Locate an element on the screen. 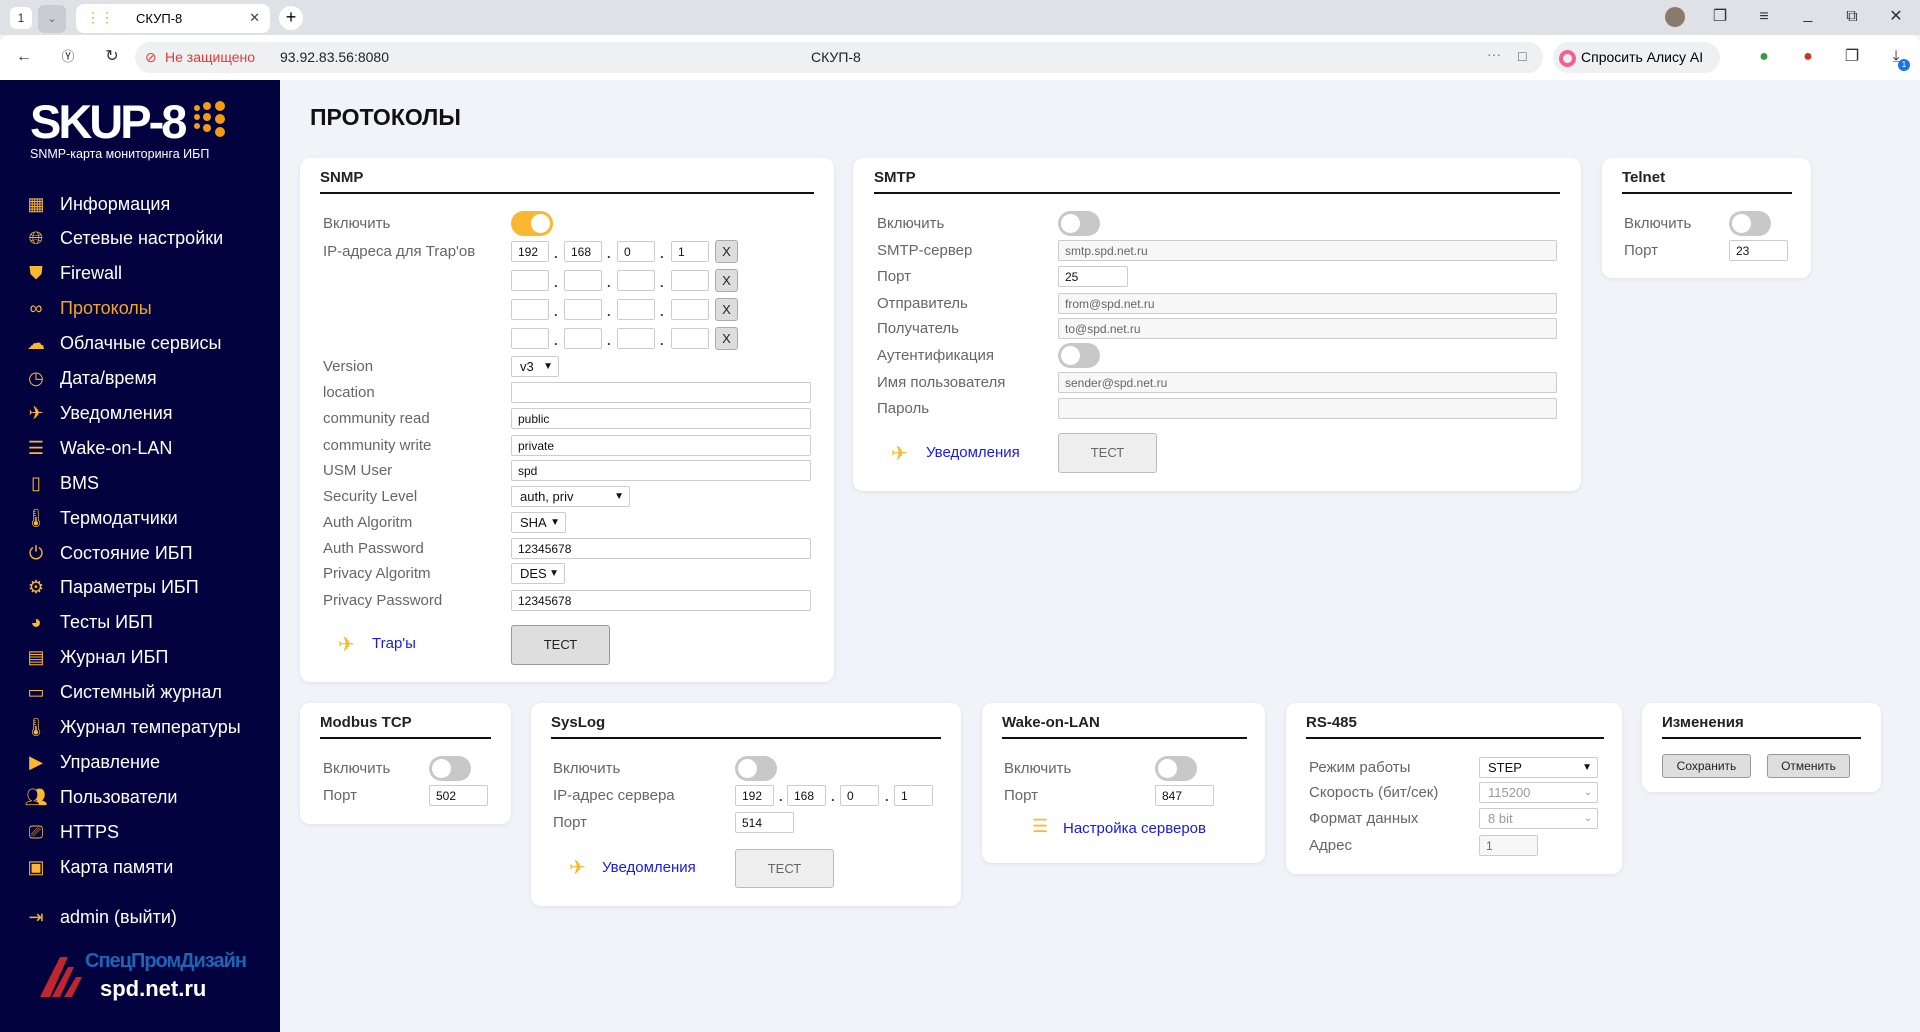 The width and height of the screenshot is (1920, 1032). sidebar-item: ▶ Управление is located at coordinates (92, 762).